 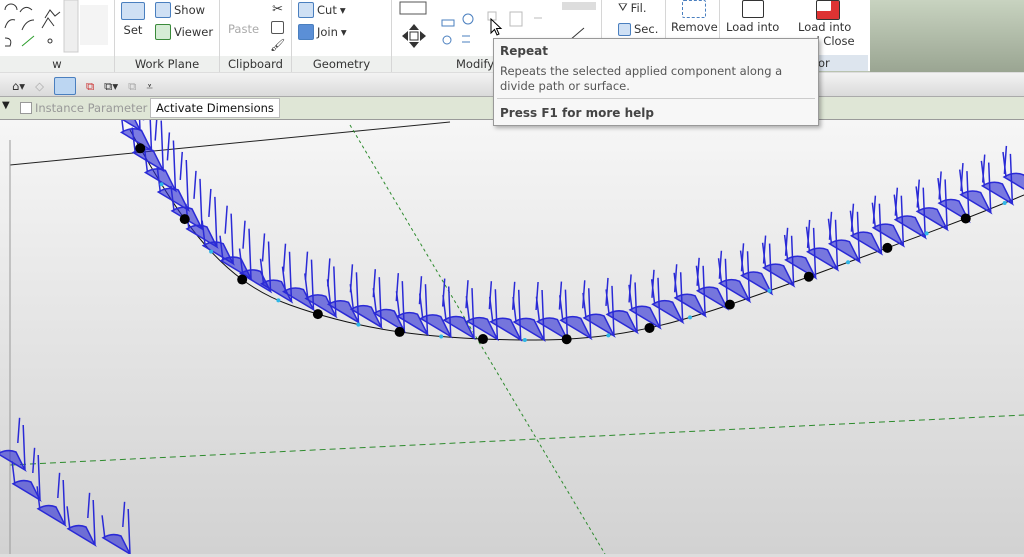 What do you see at coordinates (163, 10) in the screenshot?
I see `show-icon` at bounding box center [163, 10].